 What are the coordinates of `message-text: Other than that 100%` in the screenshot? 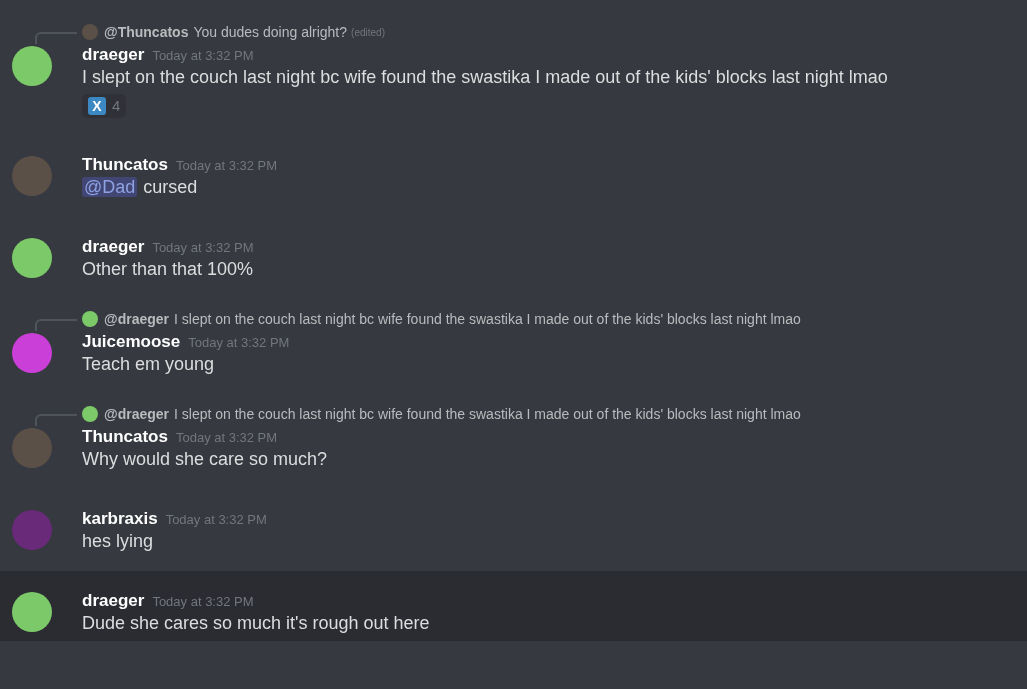 It's located at (168, 269).